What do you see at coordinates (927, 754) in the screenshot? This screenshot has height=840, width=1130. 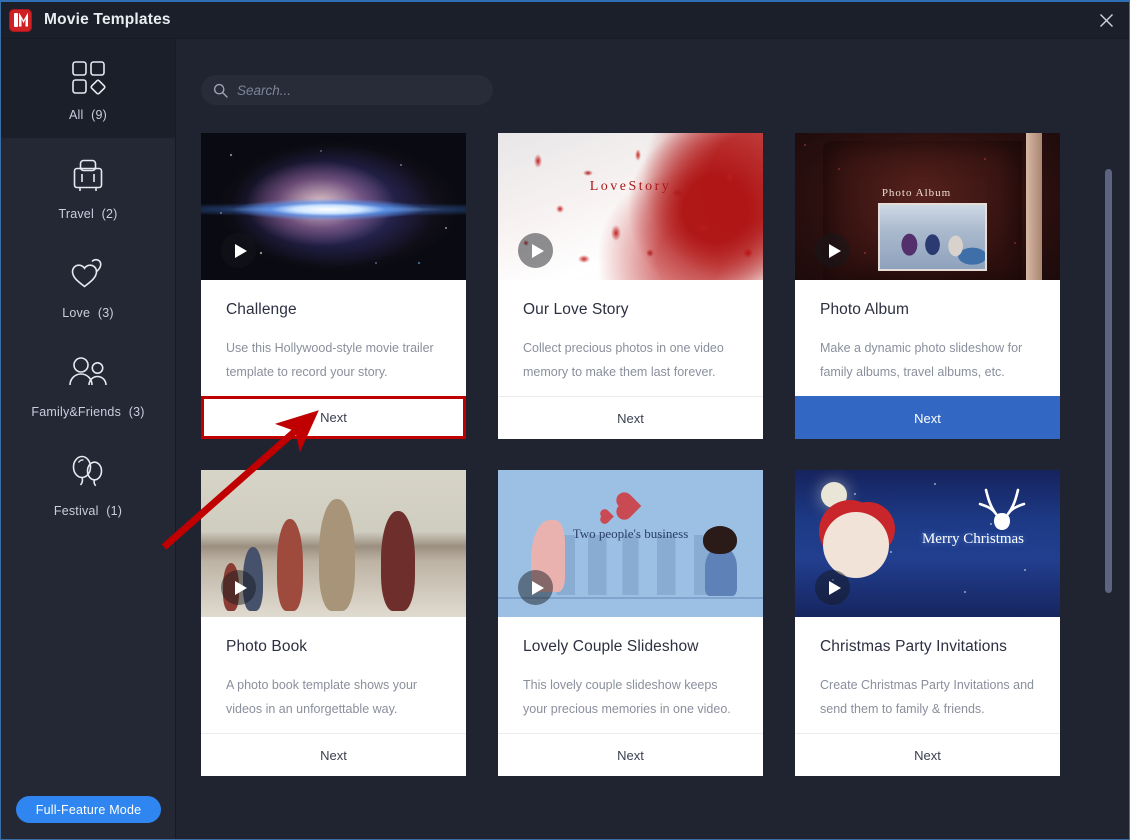 I see `christmas-party-invitations-next-button: Next` at bounding box center [927, 754].